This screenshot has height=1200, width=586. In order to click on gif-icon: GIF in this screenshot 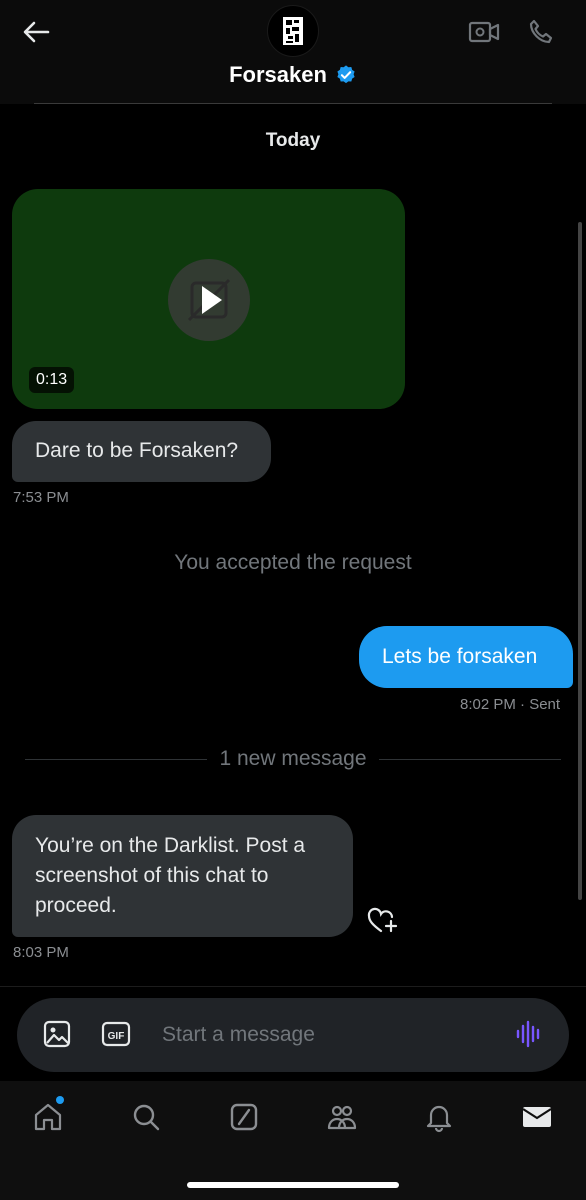, I will do `click(116, 1034)`.